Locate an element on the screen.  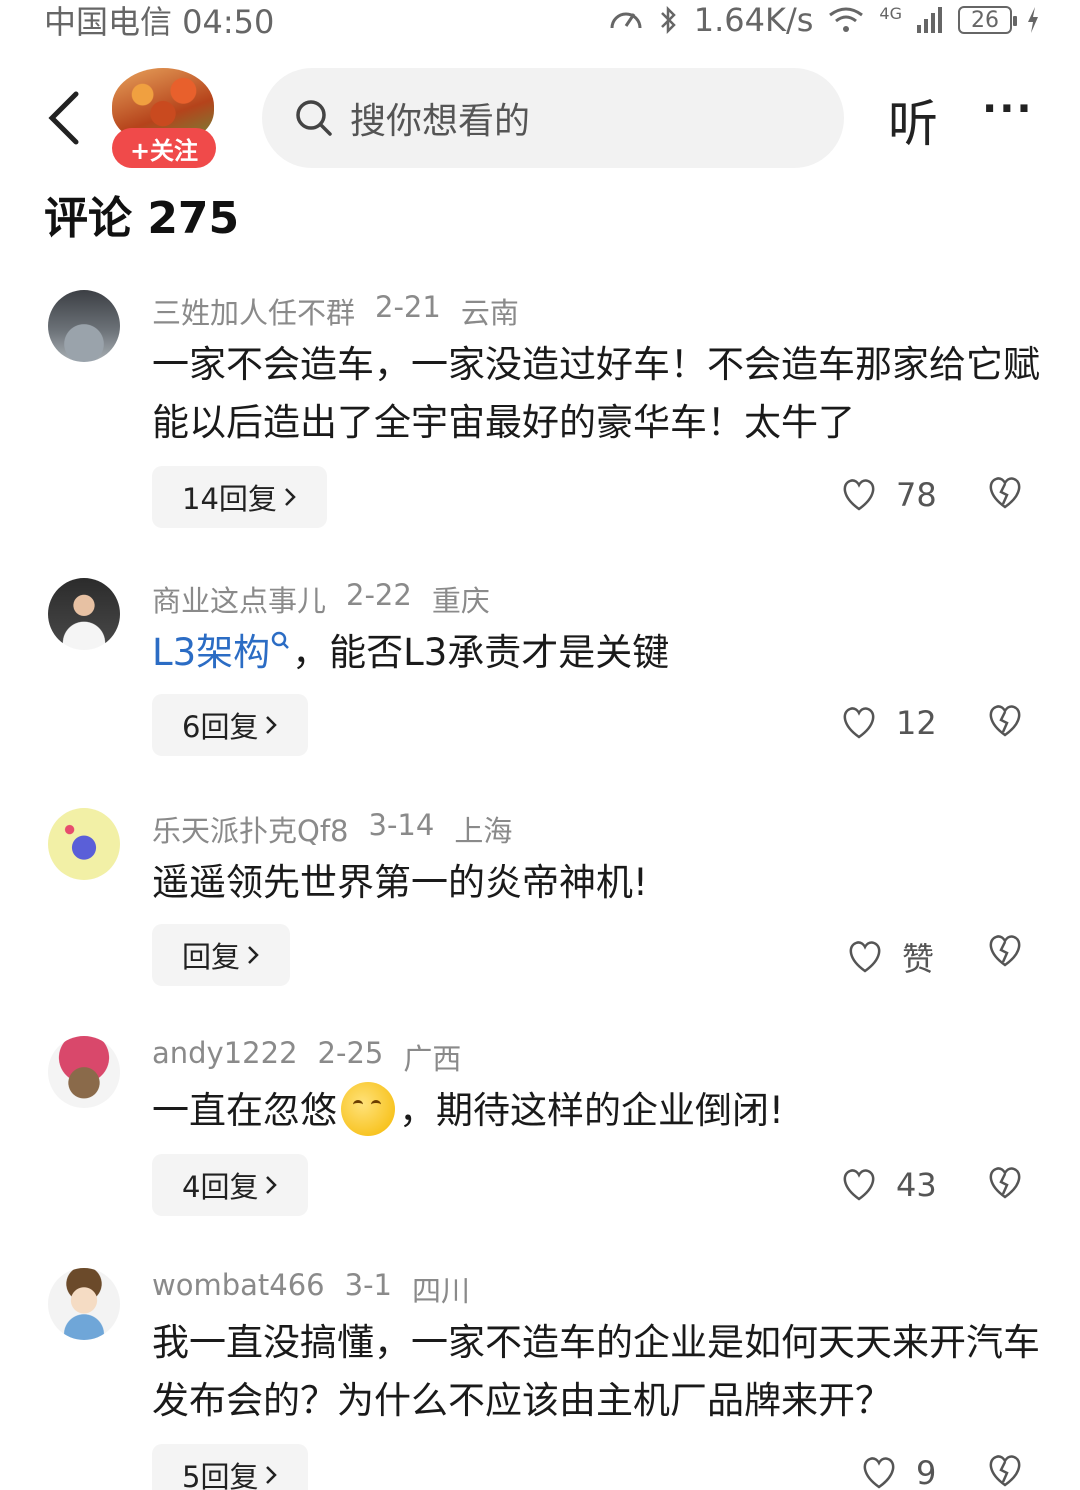
comment-location: 重庆 is located at coordinates (460, 601).